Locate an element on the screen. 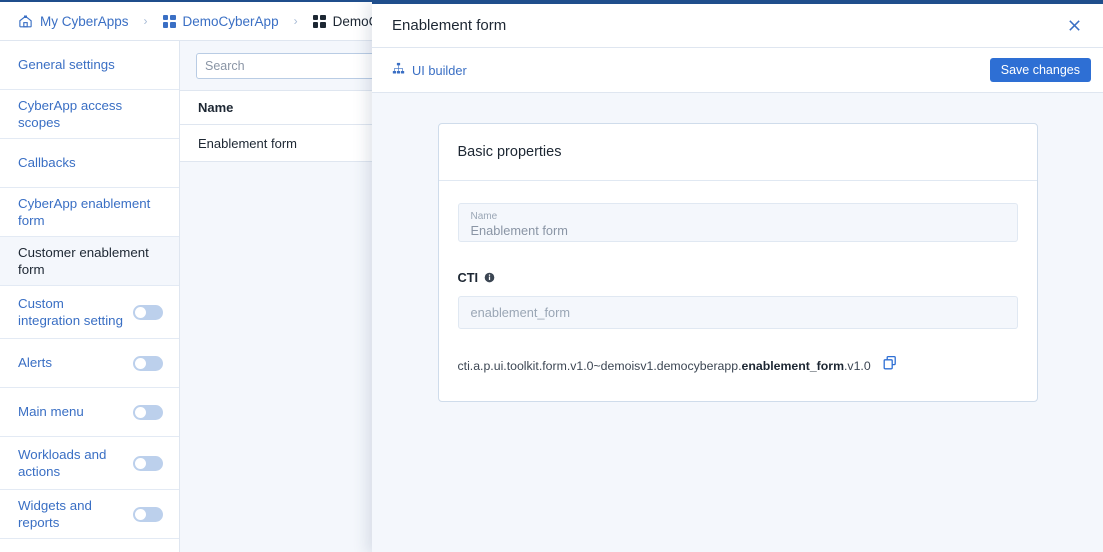 The width and height of the screenshot is (1103, 552). name-field: Name Enablement form is located at coordinates (737, 222).